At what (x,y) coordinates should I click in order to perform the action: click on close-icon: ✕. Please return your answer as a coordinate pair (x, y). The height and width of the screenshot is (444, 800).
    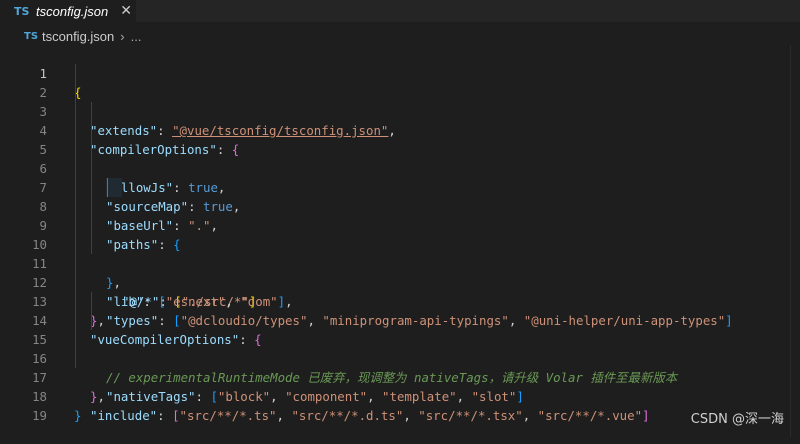
    Looking at the image, I should click on (126, 11).